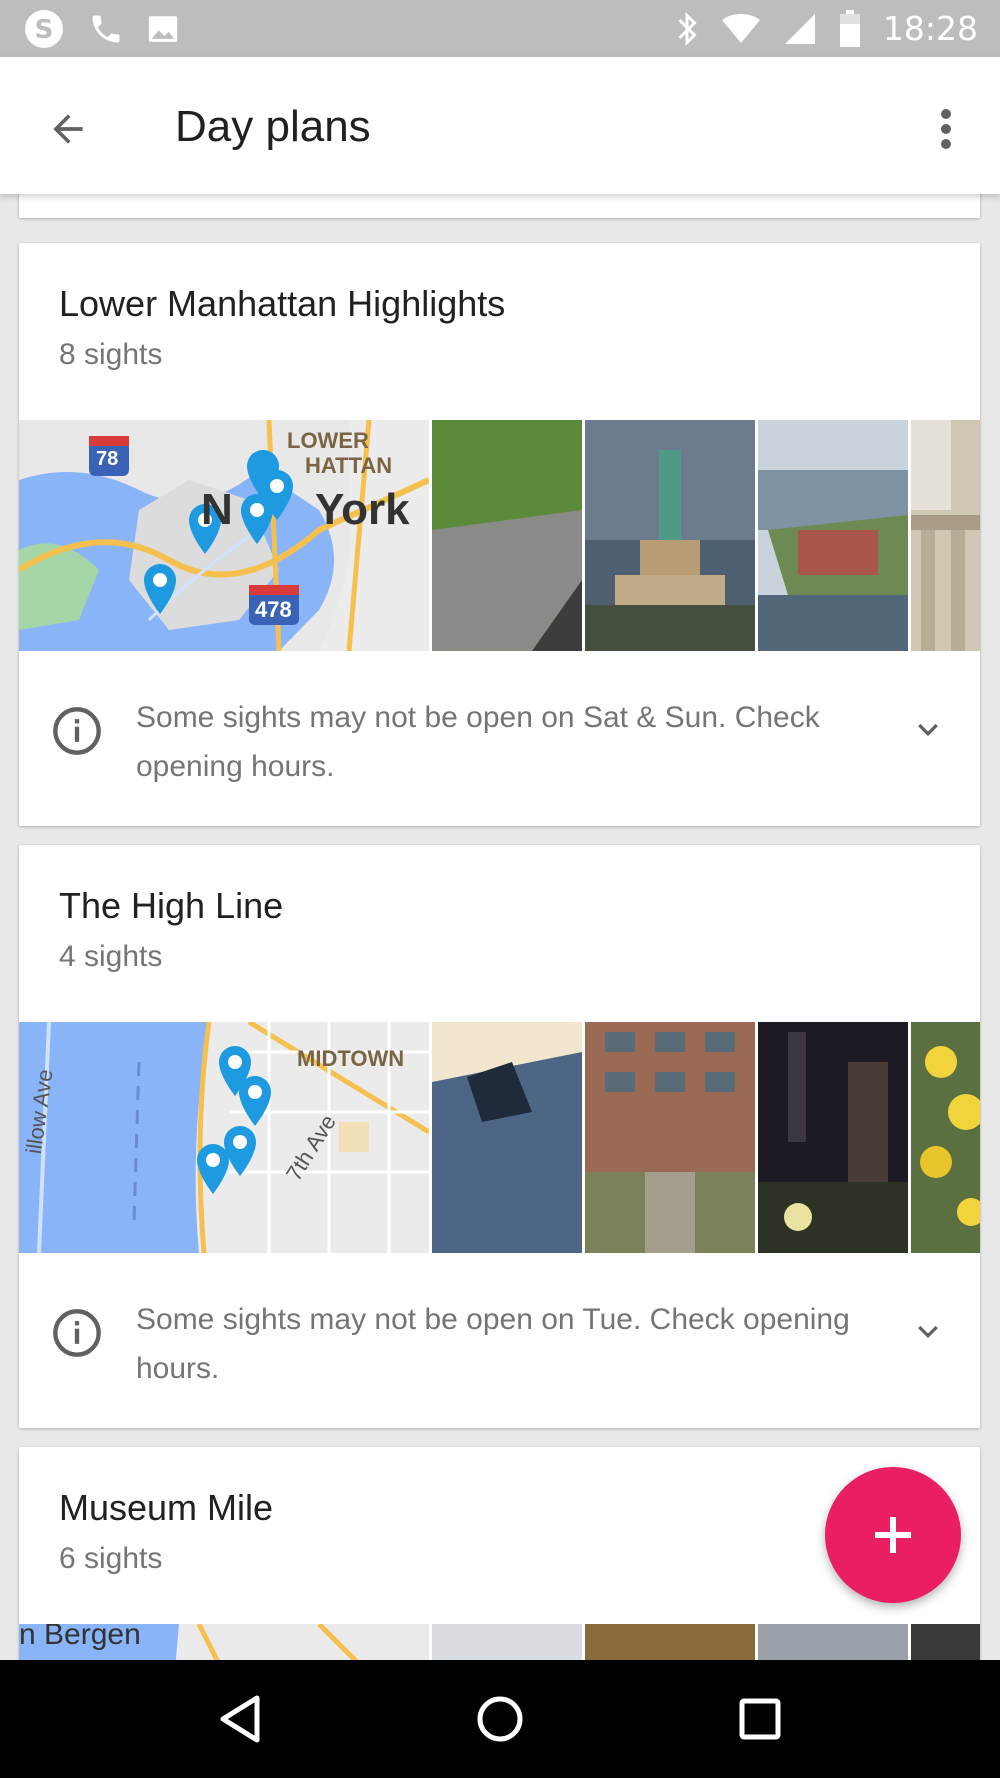 The height and width of the screenshot is (1778, 1000). What do you see at coordinates (171, 905) in the screenshot?
I see `plan-title: The High Line` at bounding box center [171, 905].